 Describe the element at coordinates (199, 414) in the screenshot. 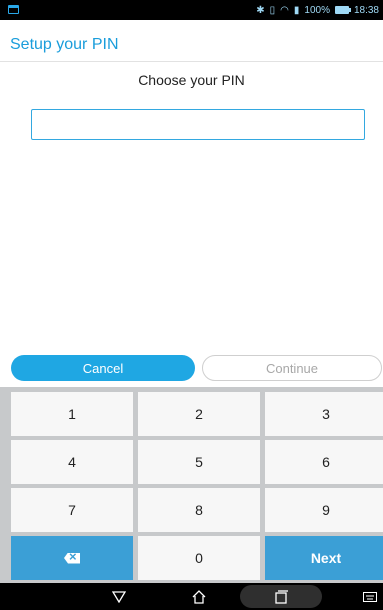

I see `key-2: 2` at that location.